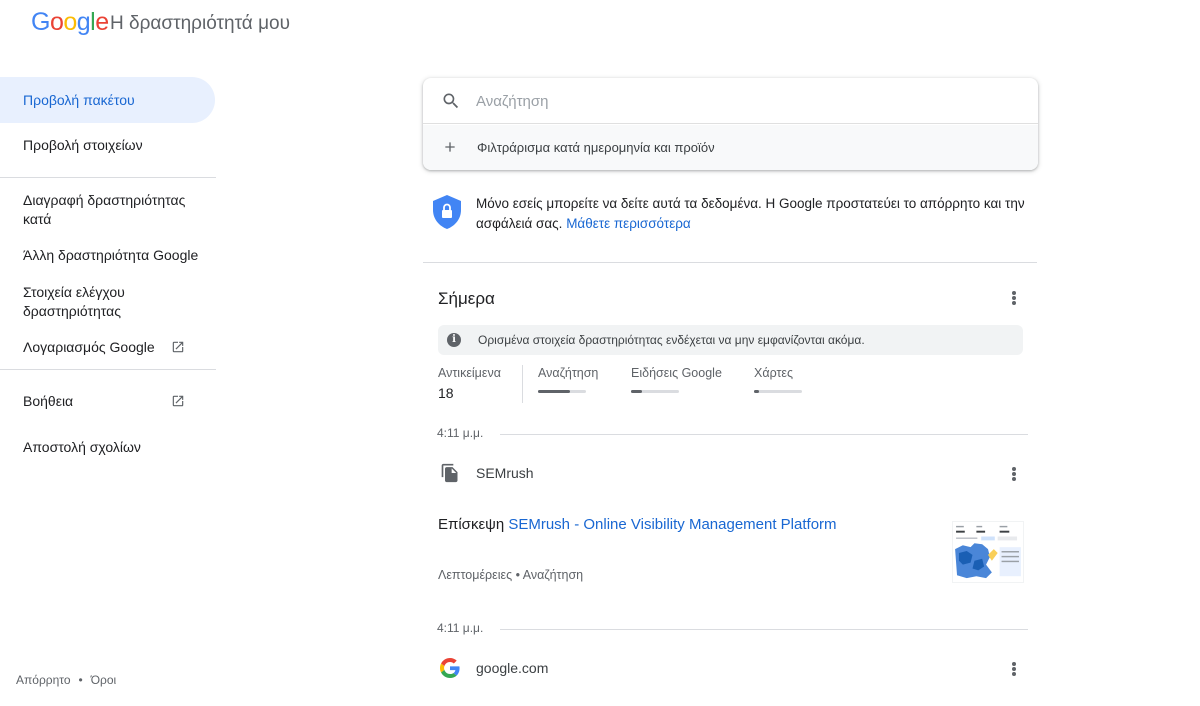 This screenshot has width=1200, height=706. Describe the element at coordinates (454, 340) in the screenshot. I see `info-icon: i` at that location.